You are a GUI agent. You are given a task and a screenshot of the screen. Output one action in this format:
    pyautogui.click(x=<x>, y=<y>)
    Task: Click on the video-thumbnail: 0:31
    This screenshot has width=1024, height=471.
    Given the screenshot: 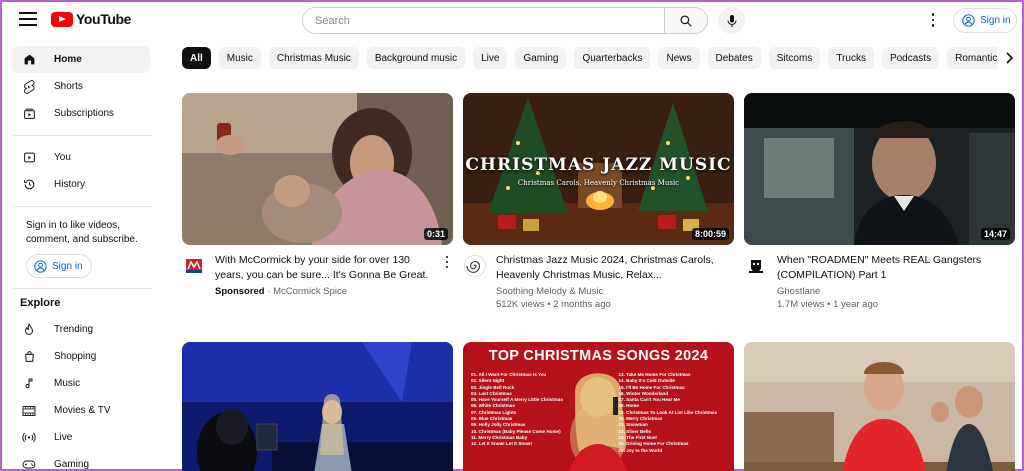 What is the action you would take?
    pyautogui.click(x=317, y=169)
    